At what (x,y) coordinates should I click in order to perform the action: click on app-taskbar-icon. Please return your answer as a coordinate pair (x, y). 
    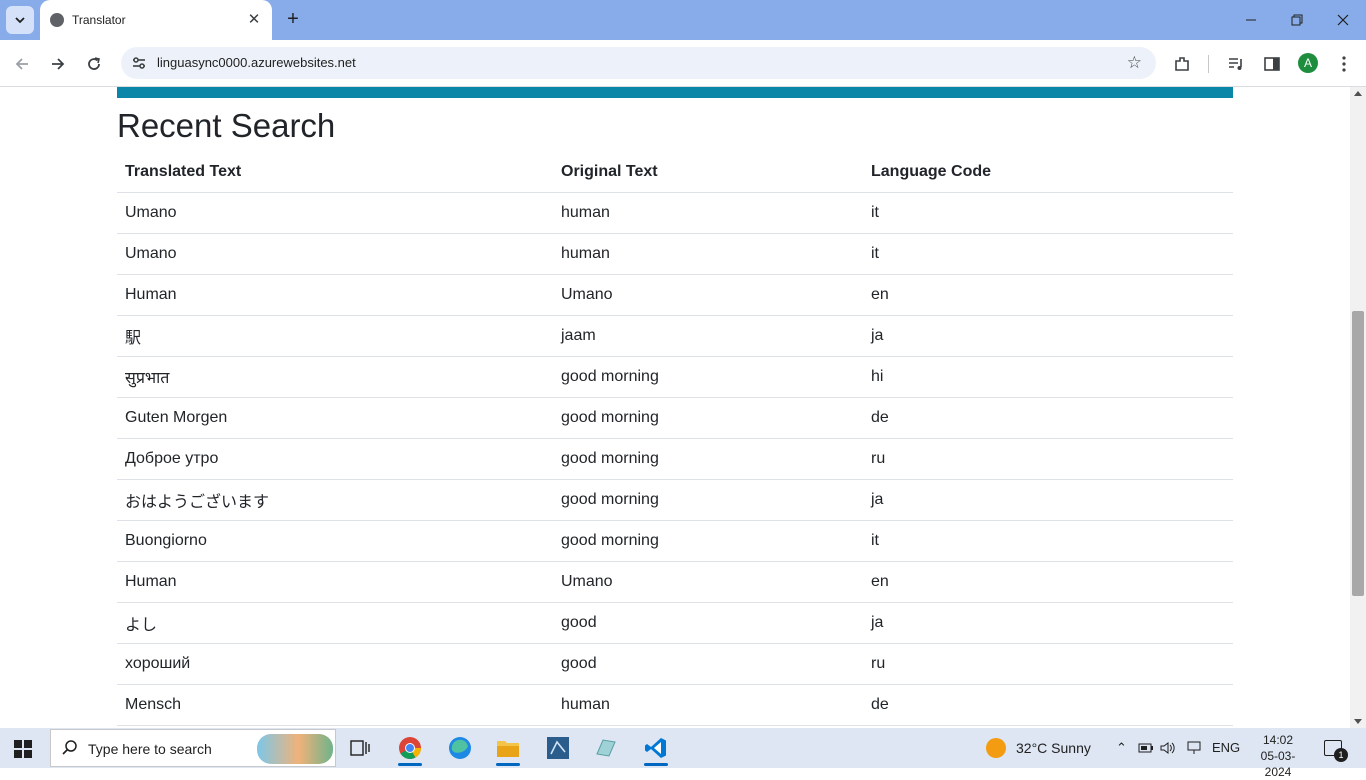
    Looking at the image, I should click on (606, 748).